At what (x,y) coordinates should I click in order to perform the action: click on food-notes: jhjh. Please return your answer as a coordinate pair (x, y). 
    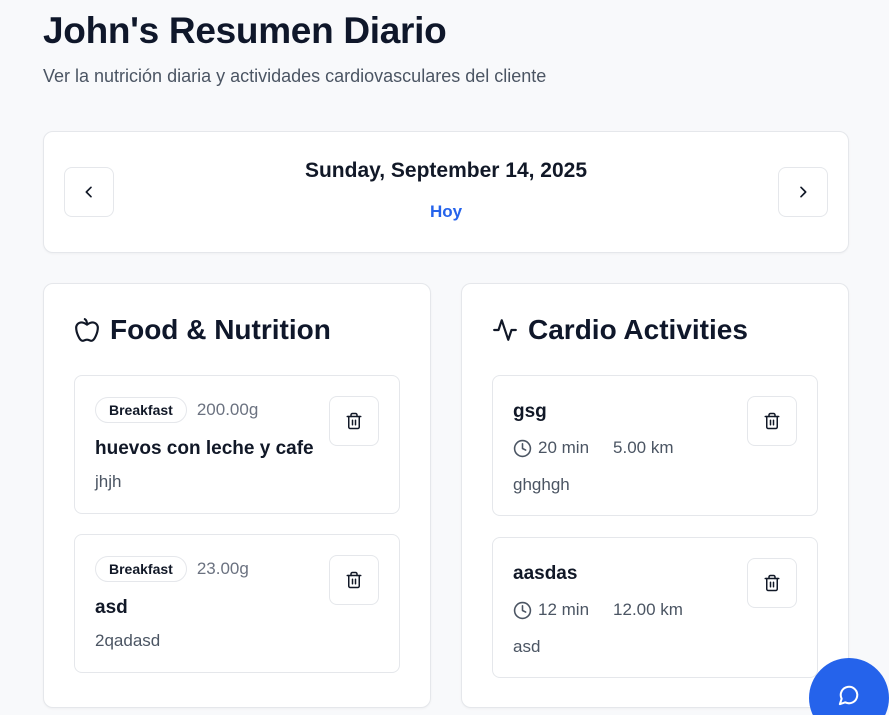
    Looking at the image, I should click on (108, 481).